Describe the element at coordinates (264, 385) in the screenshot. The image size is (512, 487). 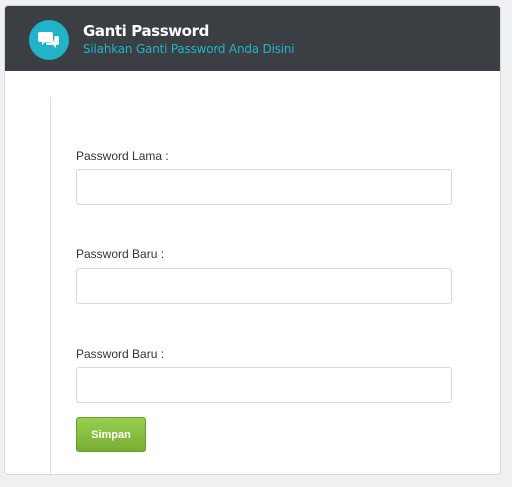
I see `confirm-password-input` at that location.